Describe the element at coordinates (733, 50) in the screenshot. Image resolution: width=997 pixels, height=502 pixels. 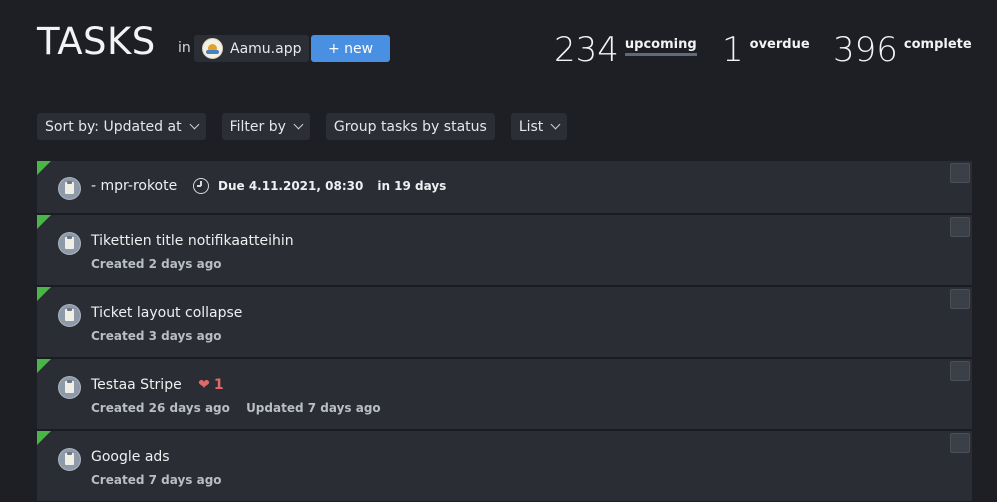
I see `overdue-count: 1` at that location.